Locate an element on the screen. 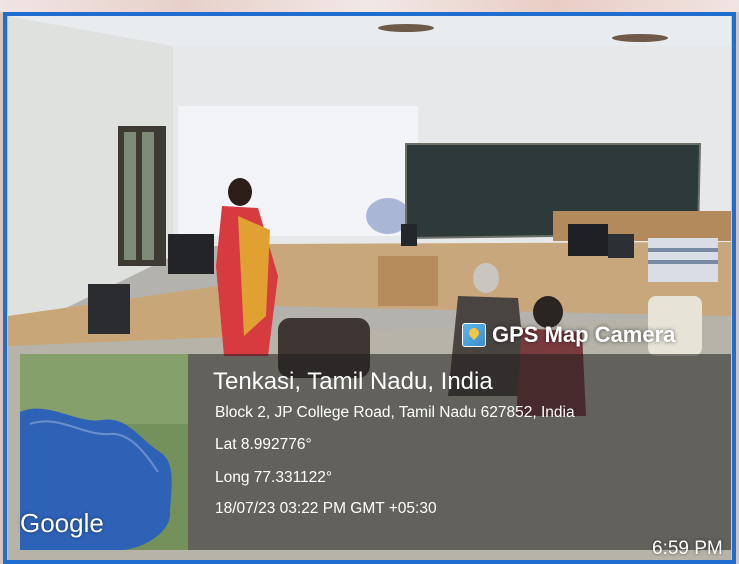  location-title: Tenkasi, Tamil Nadu, India is located at coordinates (353, 381).